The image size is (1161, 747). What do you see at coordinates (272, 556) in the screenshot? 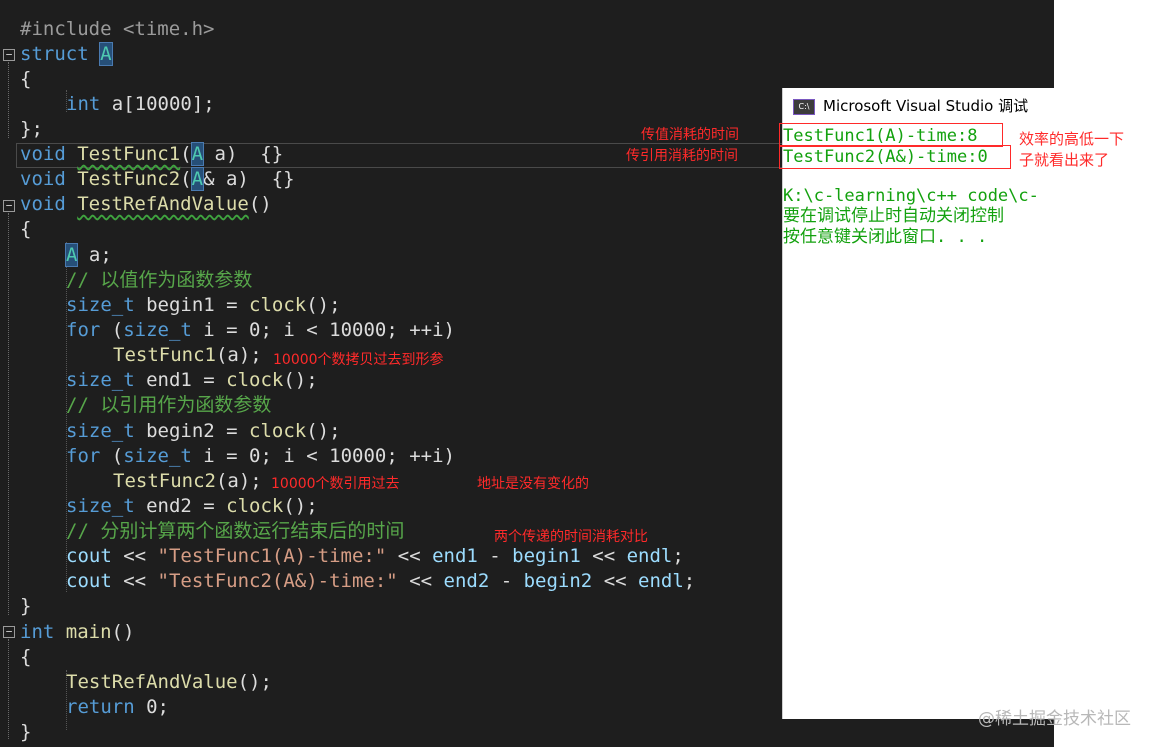
I see `string-literal: "TestFunc1(A)-time:"` at bounding box center [272, 556].